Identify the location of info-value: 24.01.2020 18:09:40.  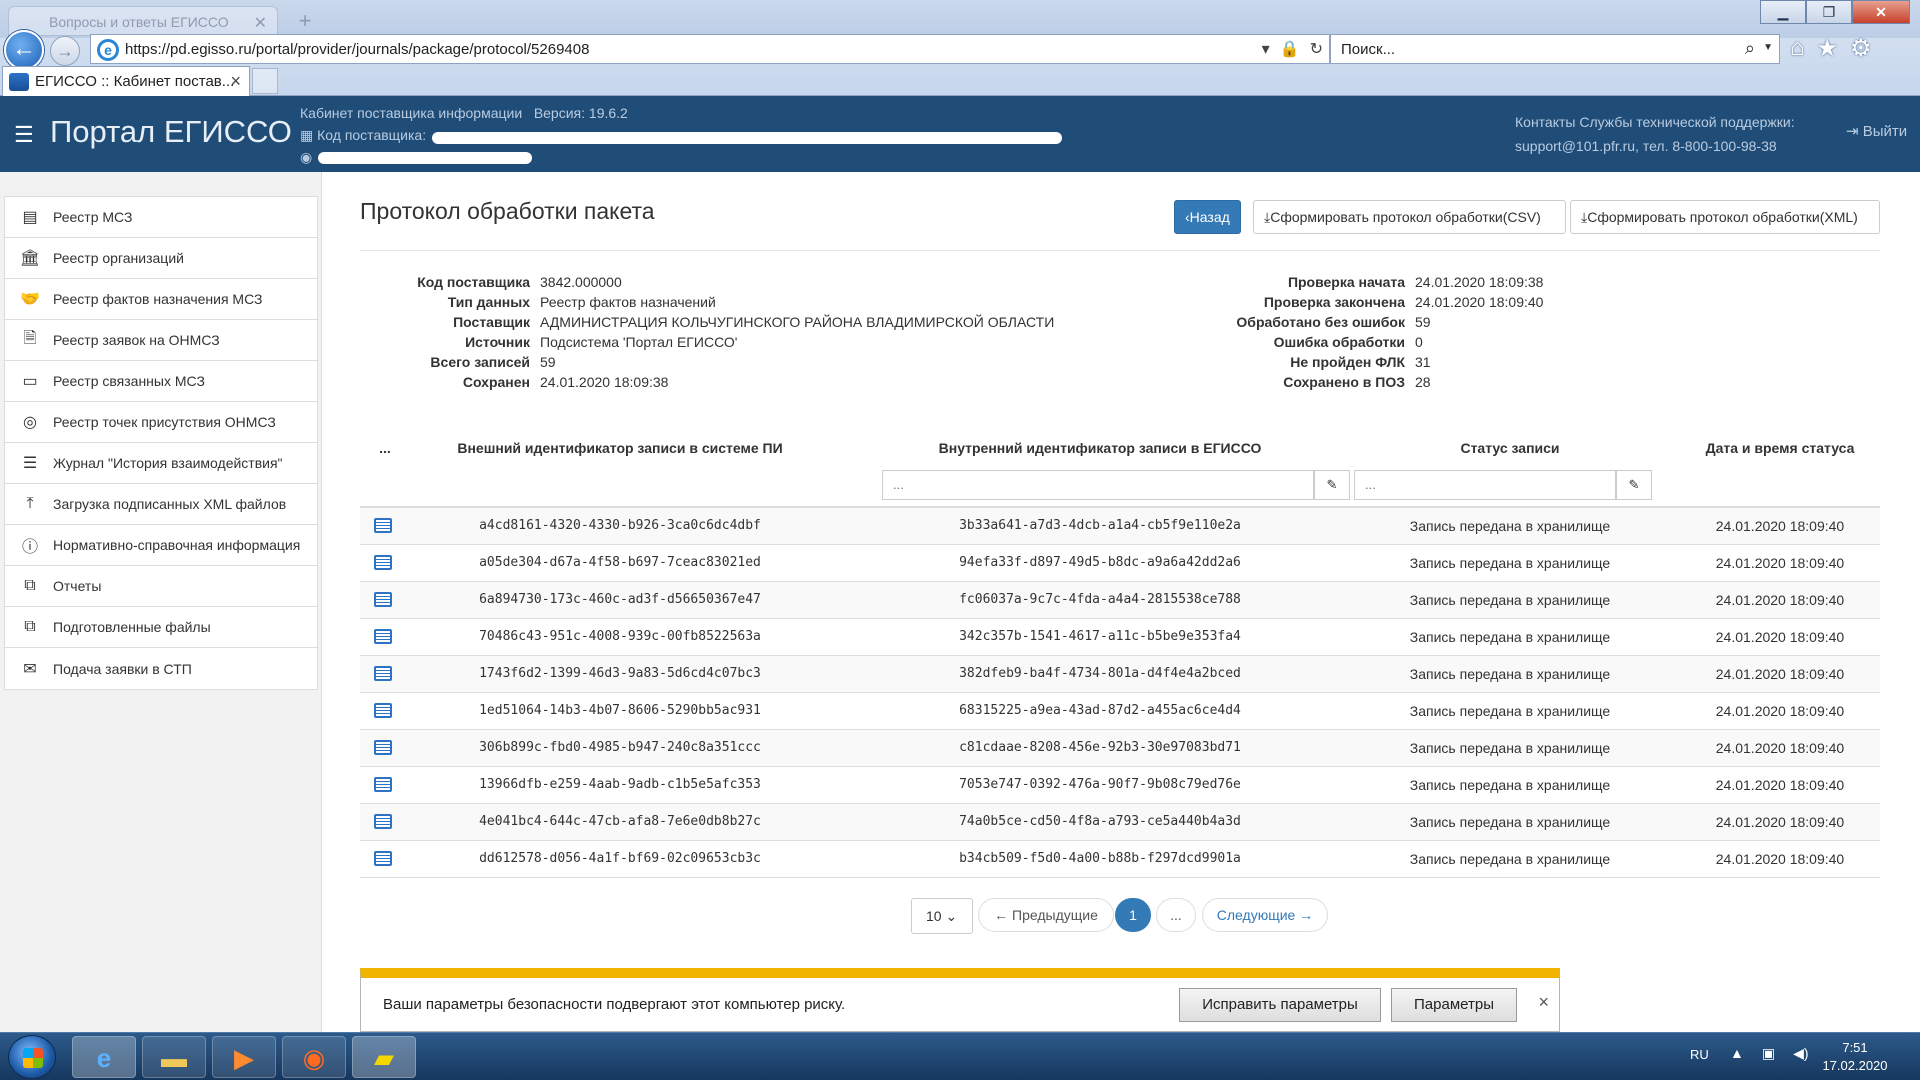
(1479, 302).